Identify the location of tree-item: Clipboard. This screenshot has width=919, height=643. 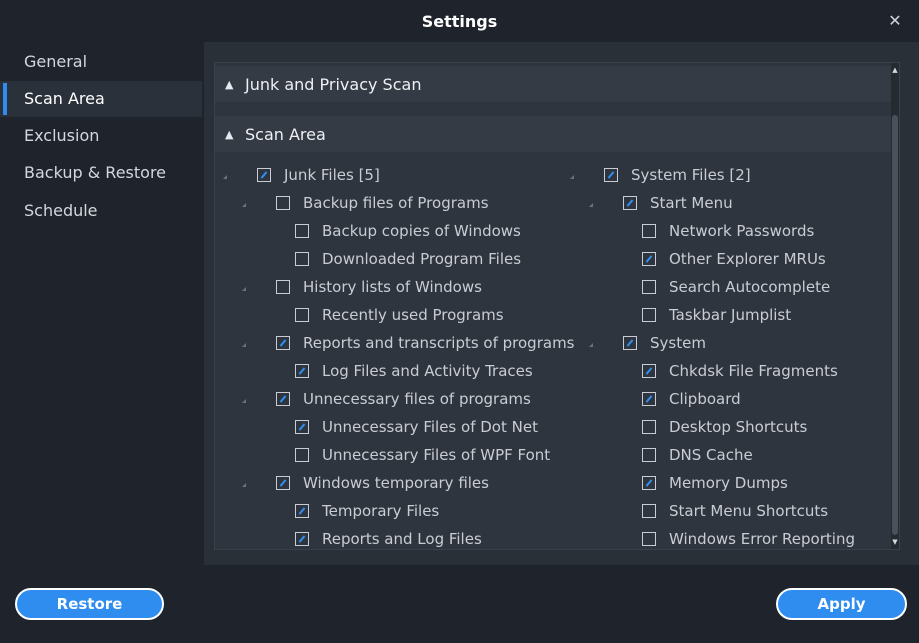
(691, 399).